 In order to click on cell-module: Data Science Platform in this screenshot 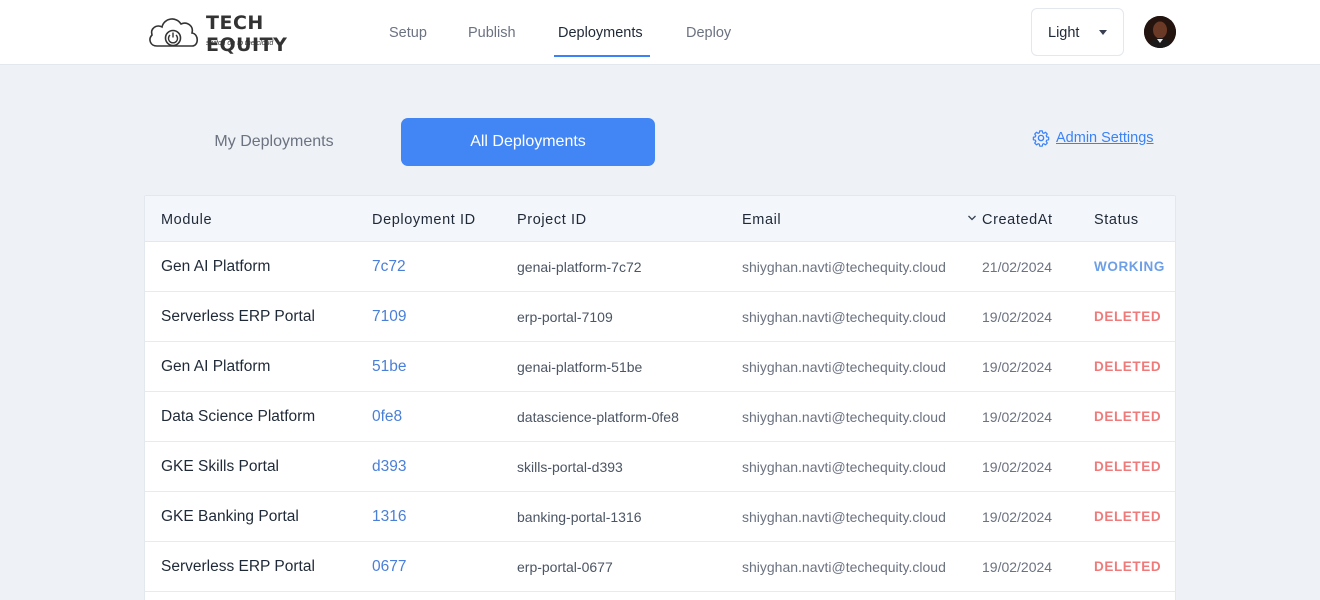, I will do `click(238, 416)`.